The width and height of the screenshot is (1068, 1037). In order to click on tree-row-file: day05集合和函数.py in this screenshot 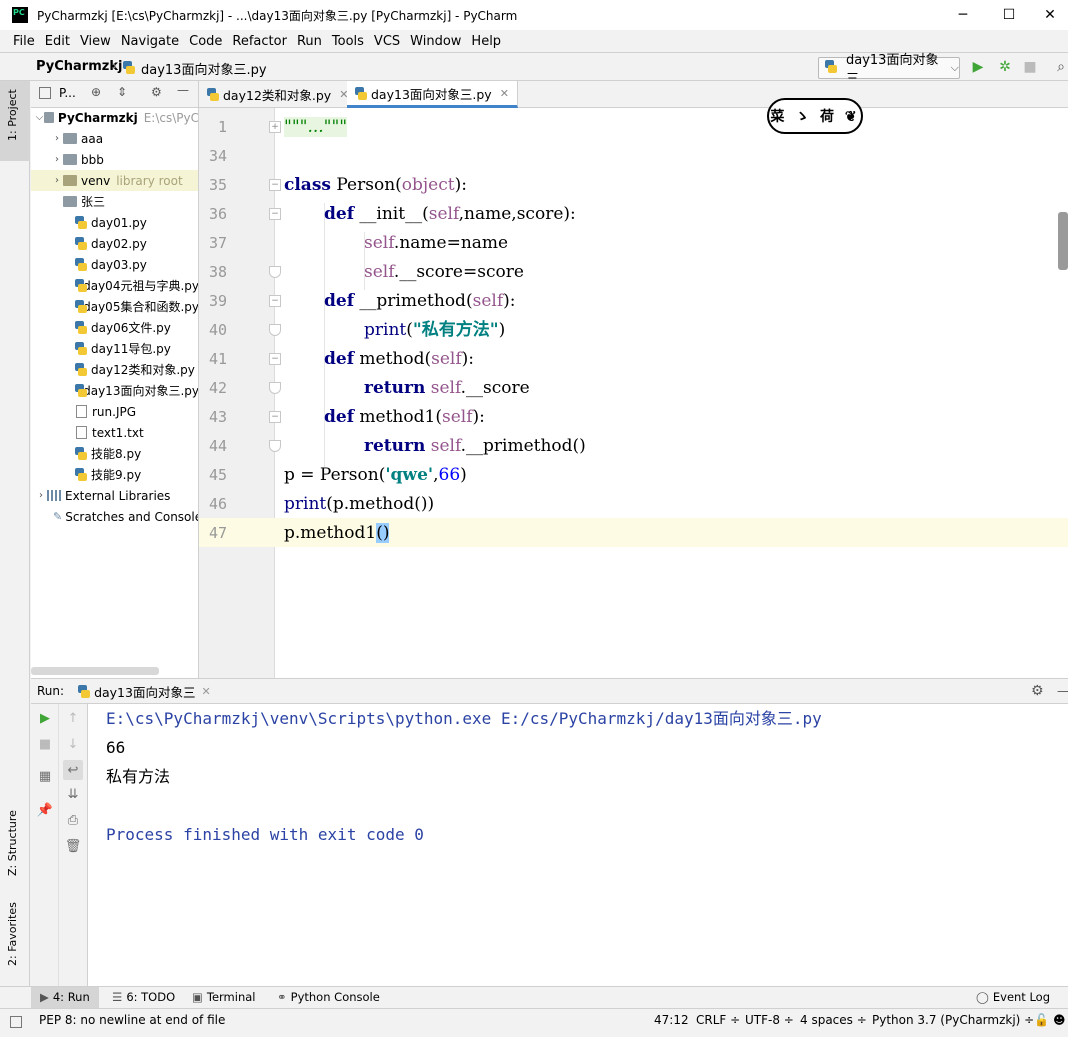, I will do `click(114, 306)`.